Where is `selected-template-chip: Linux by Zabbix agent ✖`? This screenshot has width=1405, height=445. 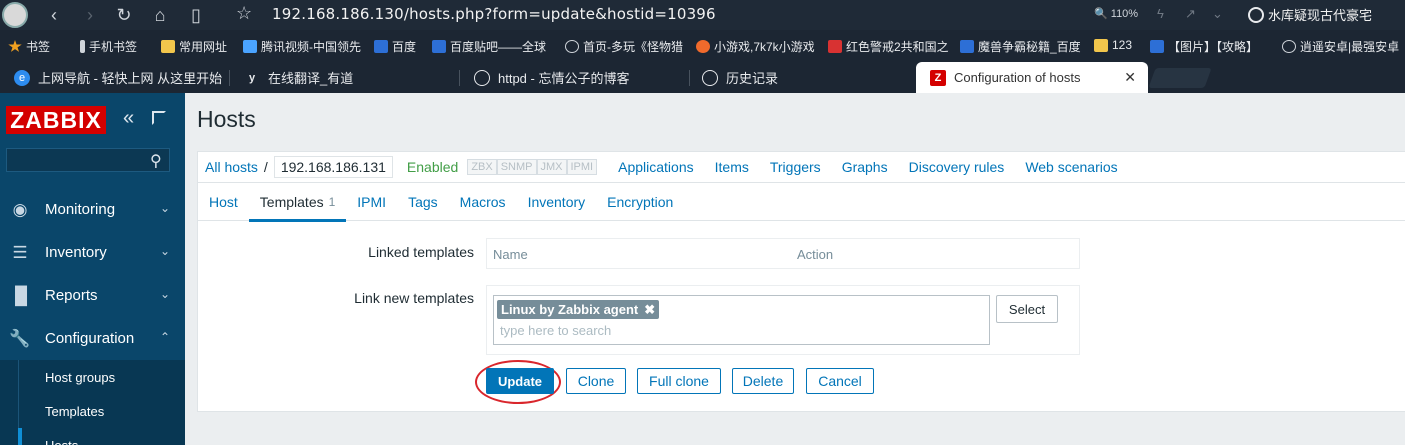
selected-template-chip: Linux by Zabbix agent ✖ is located at coordinates (578, 309).